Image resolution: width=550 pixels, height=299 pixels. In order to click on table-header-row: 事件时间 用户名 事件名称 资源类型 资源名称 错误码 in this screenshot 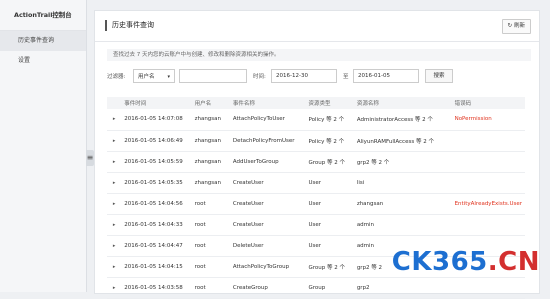, I will do `click(316, 103)`.